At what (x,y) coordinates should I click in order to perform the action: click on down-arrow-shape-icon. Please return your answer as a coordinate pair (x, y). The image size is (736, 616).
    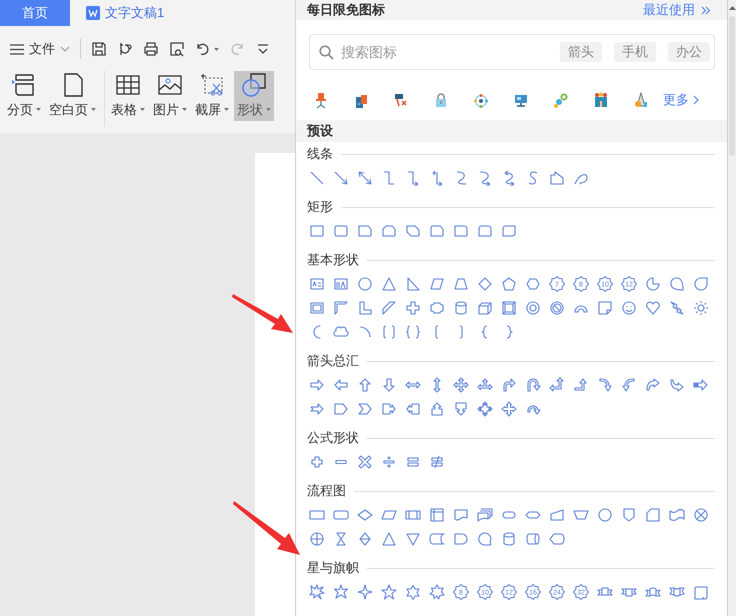
    Looking at the image, I should click on (389, 385).